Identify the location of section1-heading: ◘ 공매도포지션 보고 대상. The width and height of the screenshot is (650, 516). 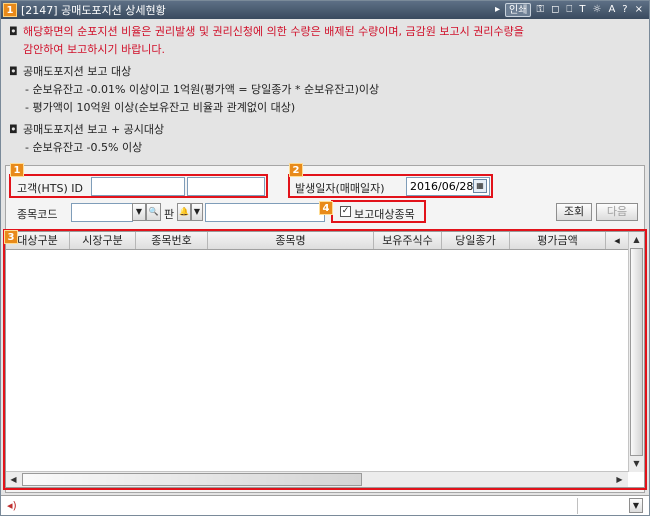
(326, 72).